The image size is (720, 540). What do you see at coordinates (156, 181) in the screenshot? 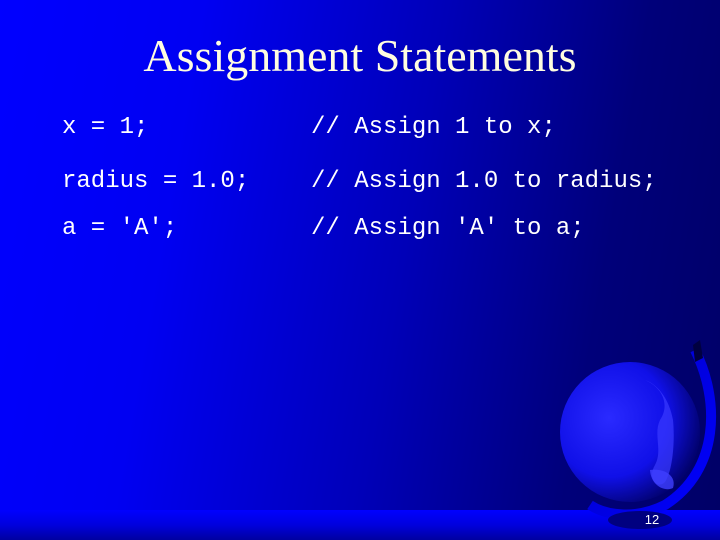
I see `statement-code-2: radius = 1.0;` at bounding box center [156, 181].